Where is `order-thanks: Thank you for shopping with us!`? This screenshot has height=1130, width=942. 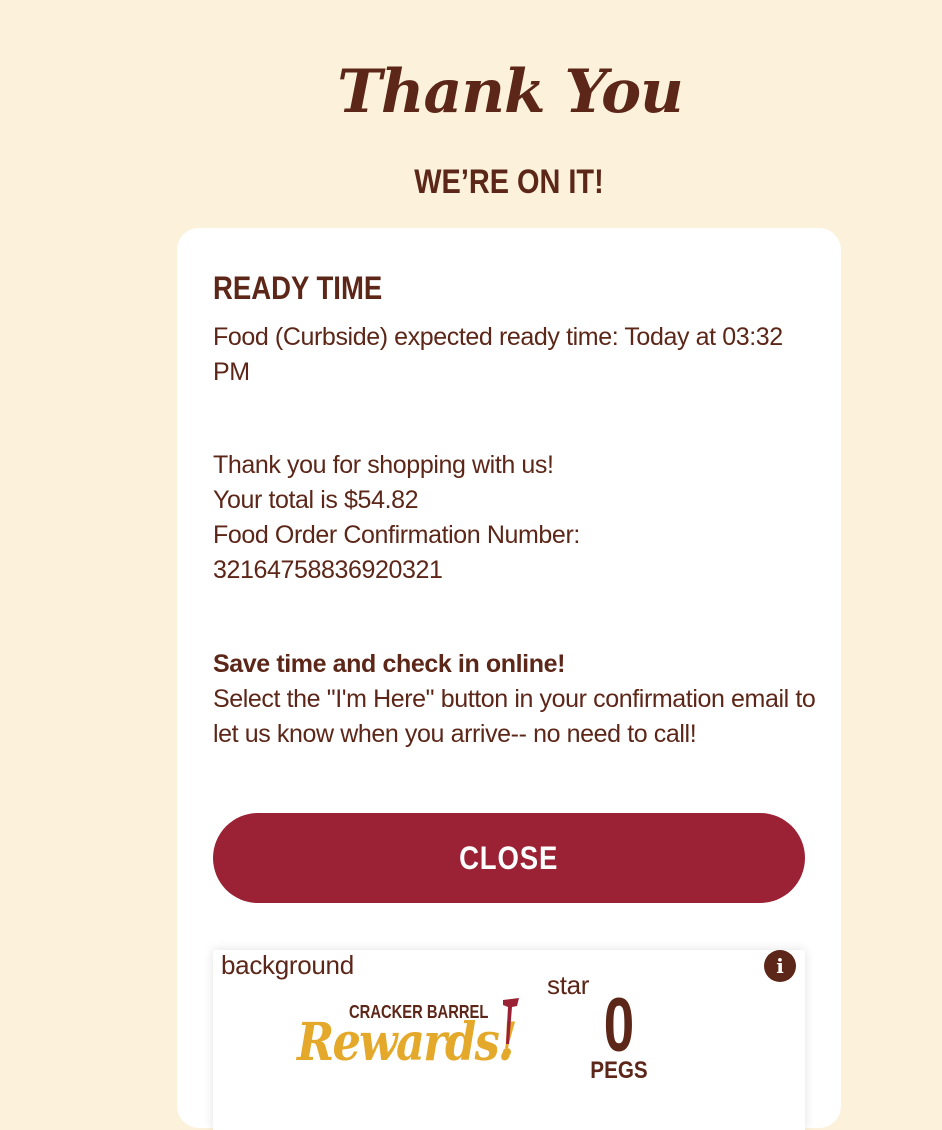
order-thanks: Thank you for shopping with us! is located at coordinates (383, 465).